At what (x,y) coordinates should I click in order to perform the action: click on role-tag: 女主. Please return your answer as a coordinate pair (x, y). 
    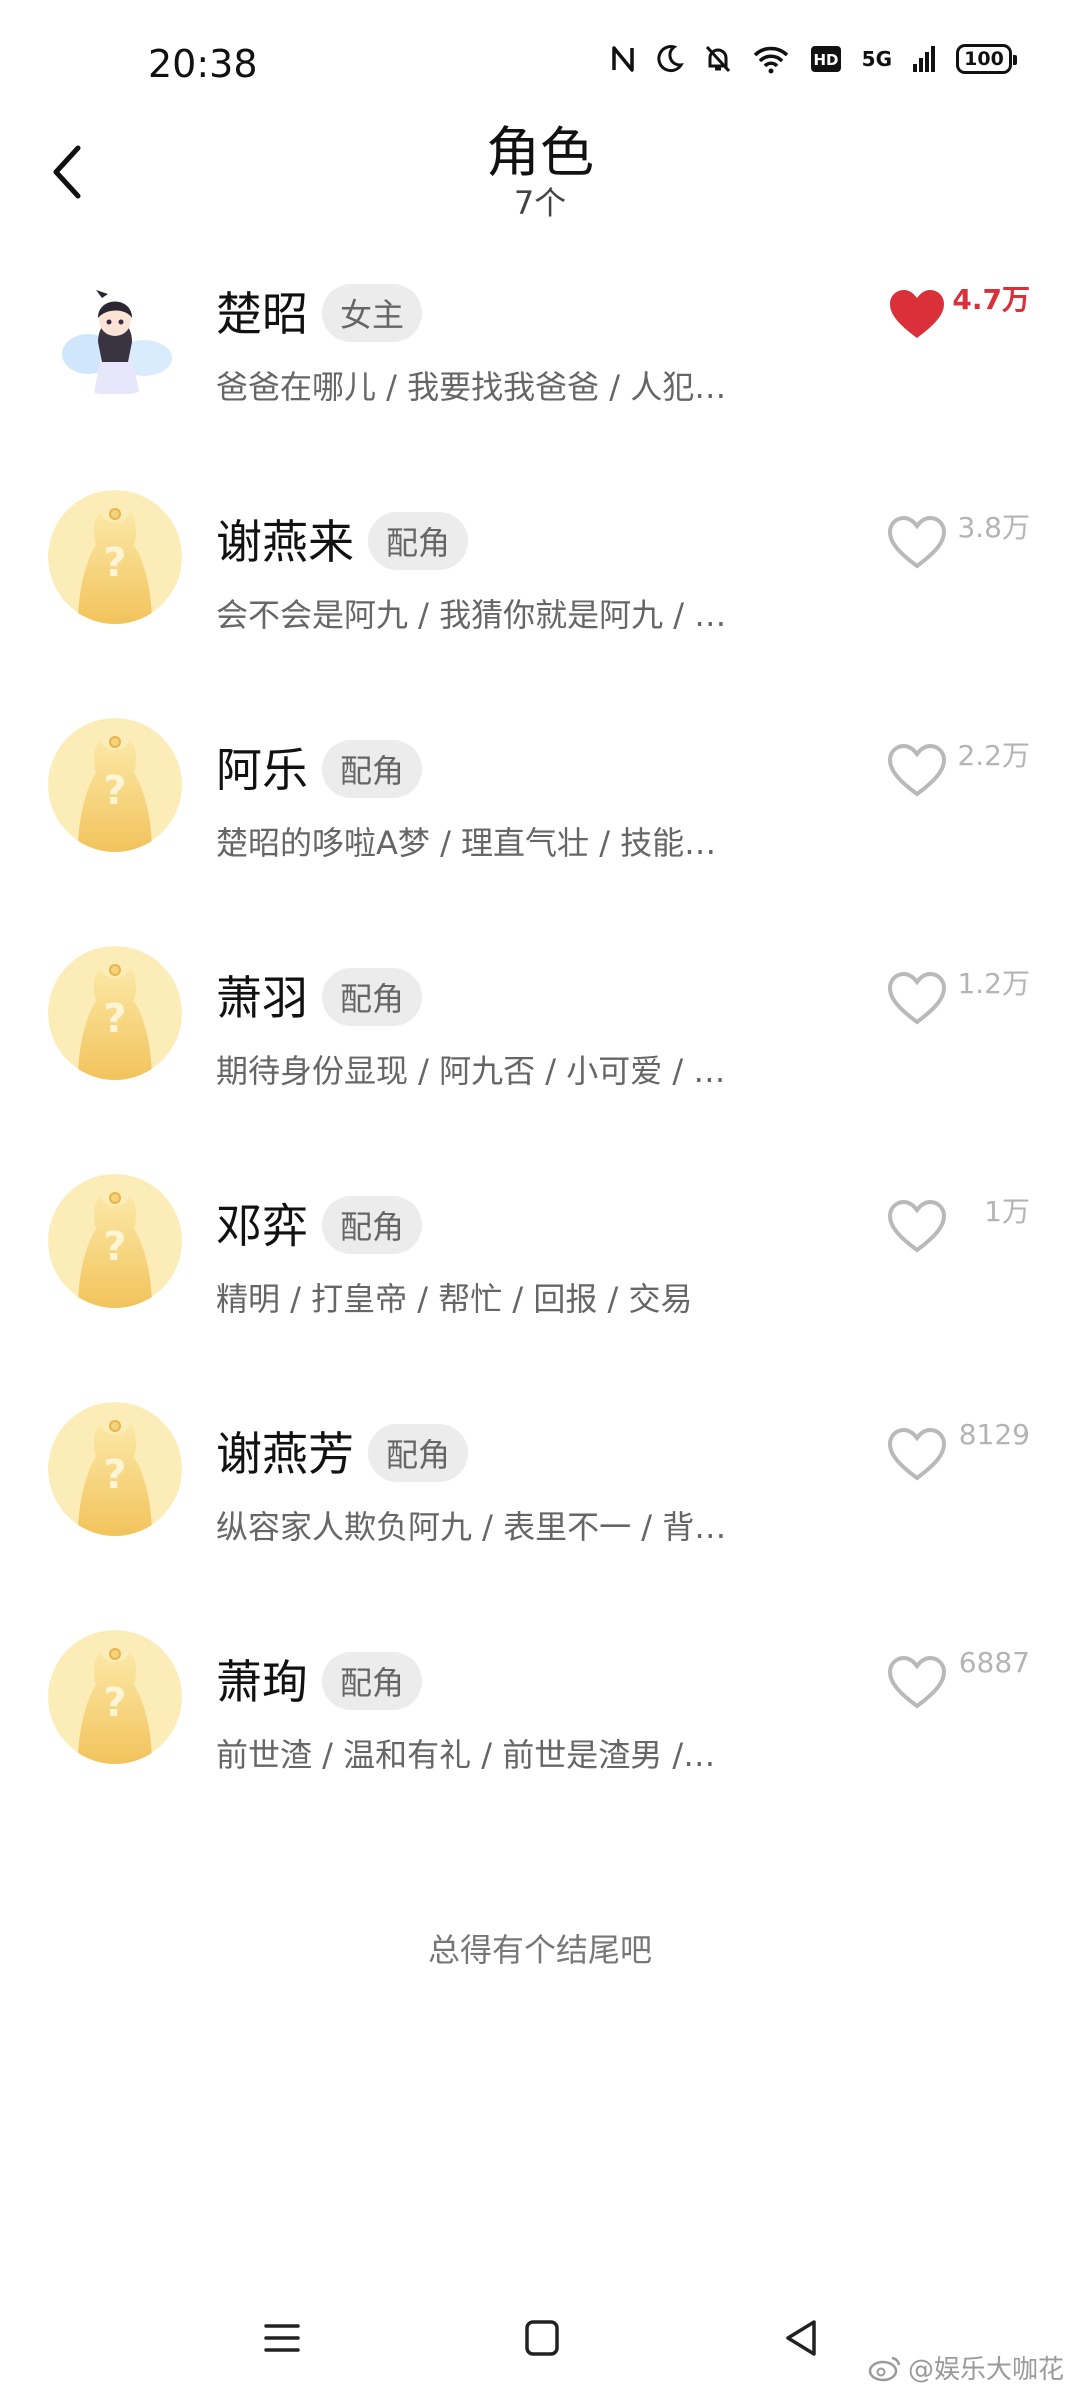
    Looking at the image, I should click on (372, 312).